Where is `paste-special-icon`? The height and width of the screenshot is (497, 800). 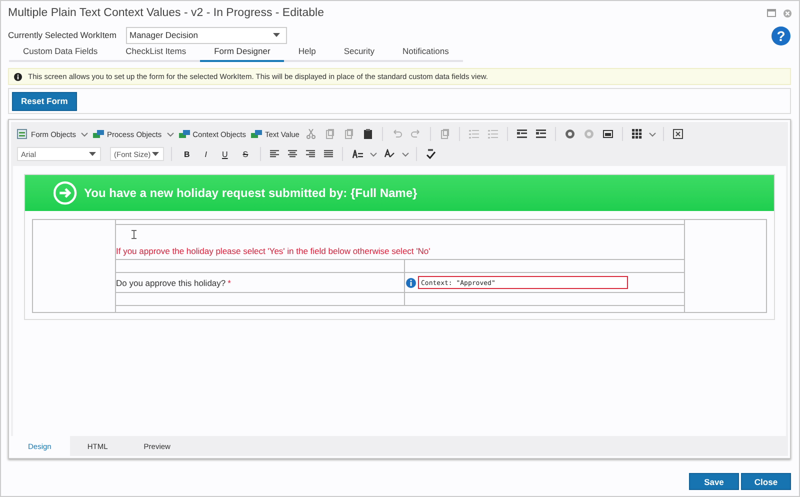 paste-special-icon is located at coordinates (368, 134).